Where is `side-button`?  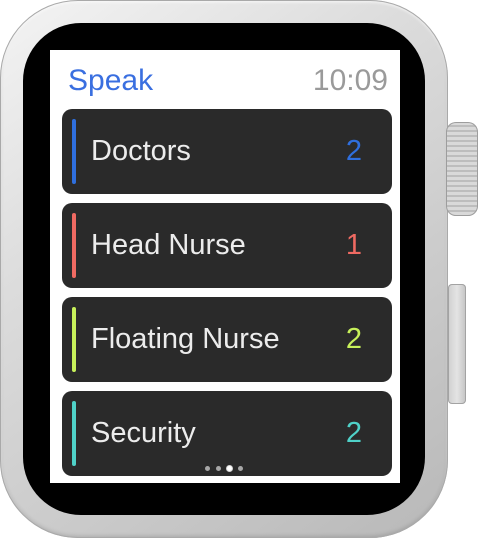
side-button is located at coordinates (457, 344).